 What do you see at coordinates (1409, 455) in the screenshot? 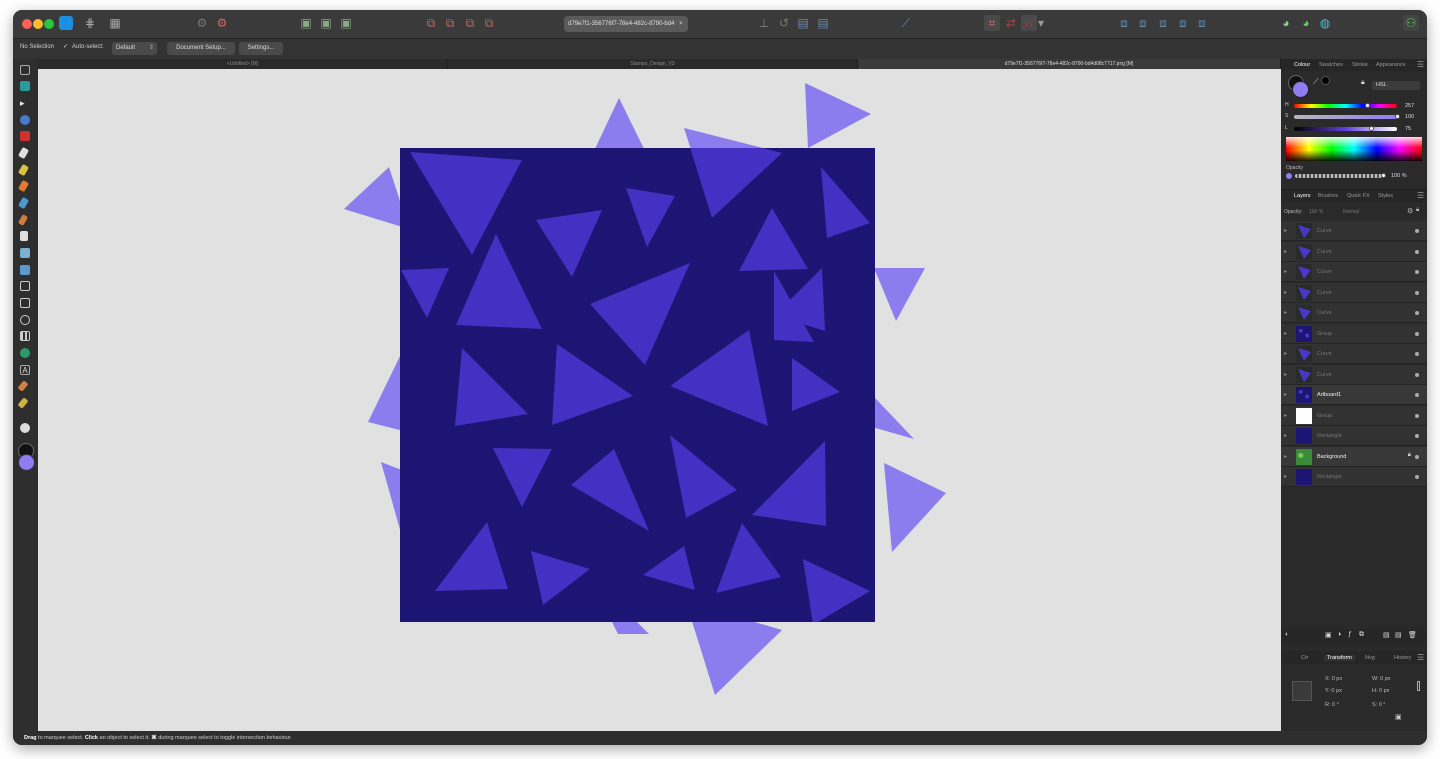
I see `layer-lock-icon: 🔒︎` at bounding box center [1409, 455].